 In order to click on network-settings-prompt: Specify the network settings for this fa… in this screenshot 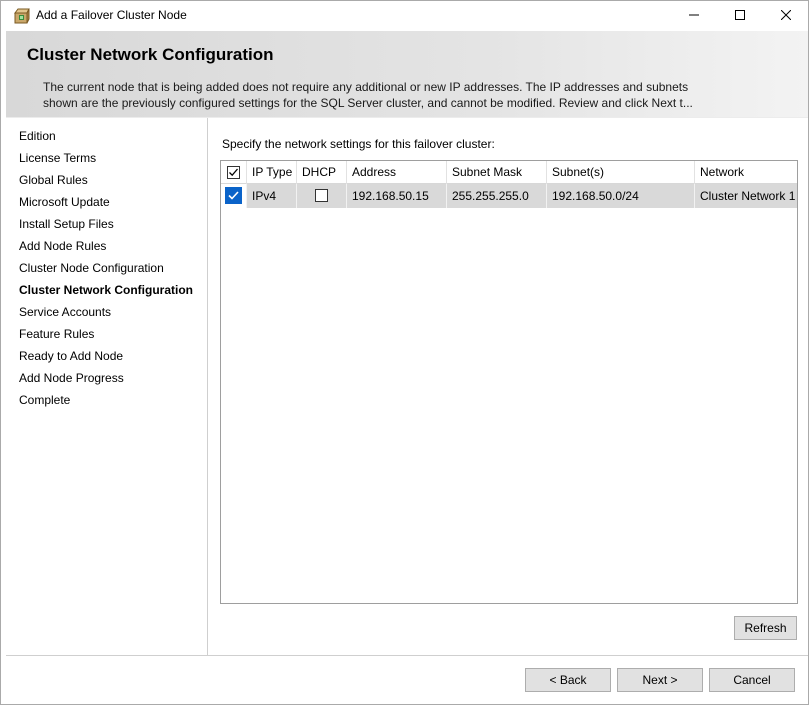, I will do `click(358, 144)`.